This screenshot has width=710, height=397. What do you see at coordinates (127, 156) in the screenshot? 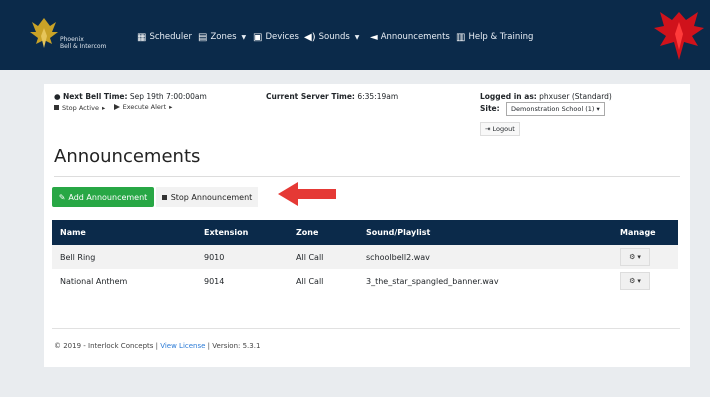
I see `page-title: Announcements` at bounding box center [127, 156].